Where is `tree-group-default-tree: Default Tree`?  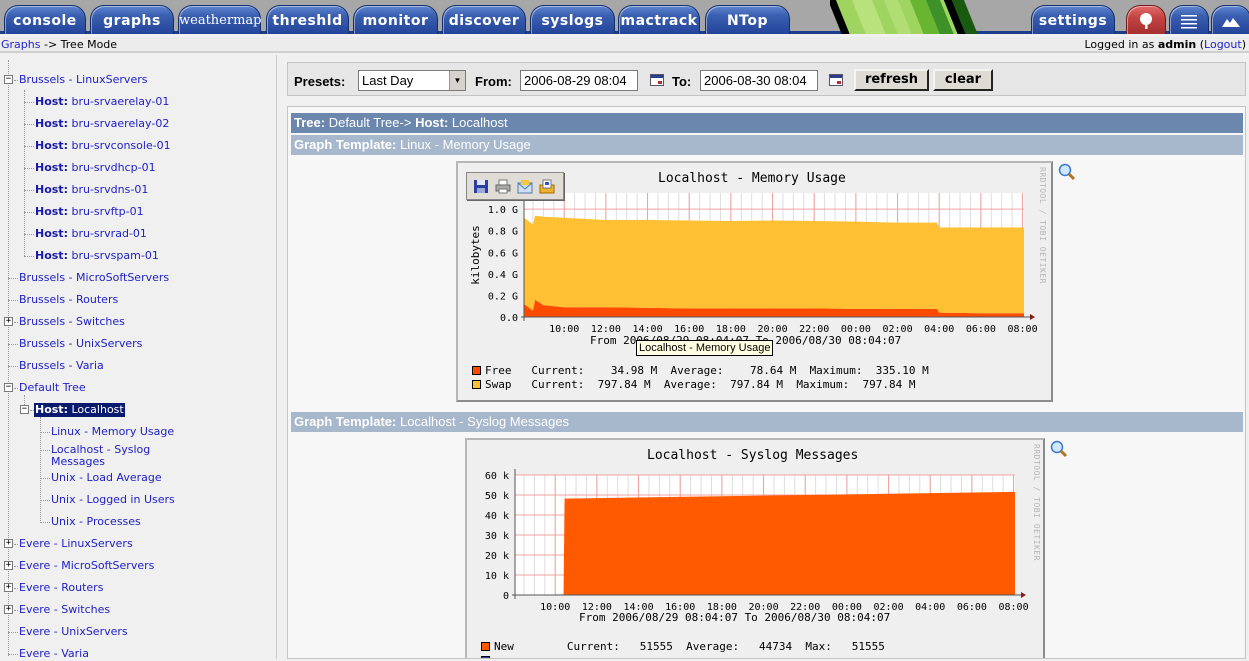 tree-group-default-tree: Default Tree is located at coordinates (52, 388).